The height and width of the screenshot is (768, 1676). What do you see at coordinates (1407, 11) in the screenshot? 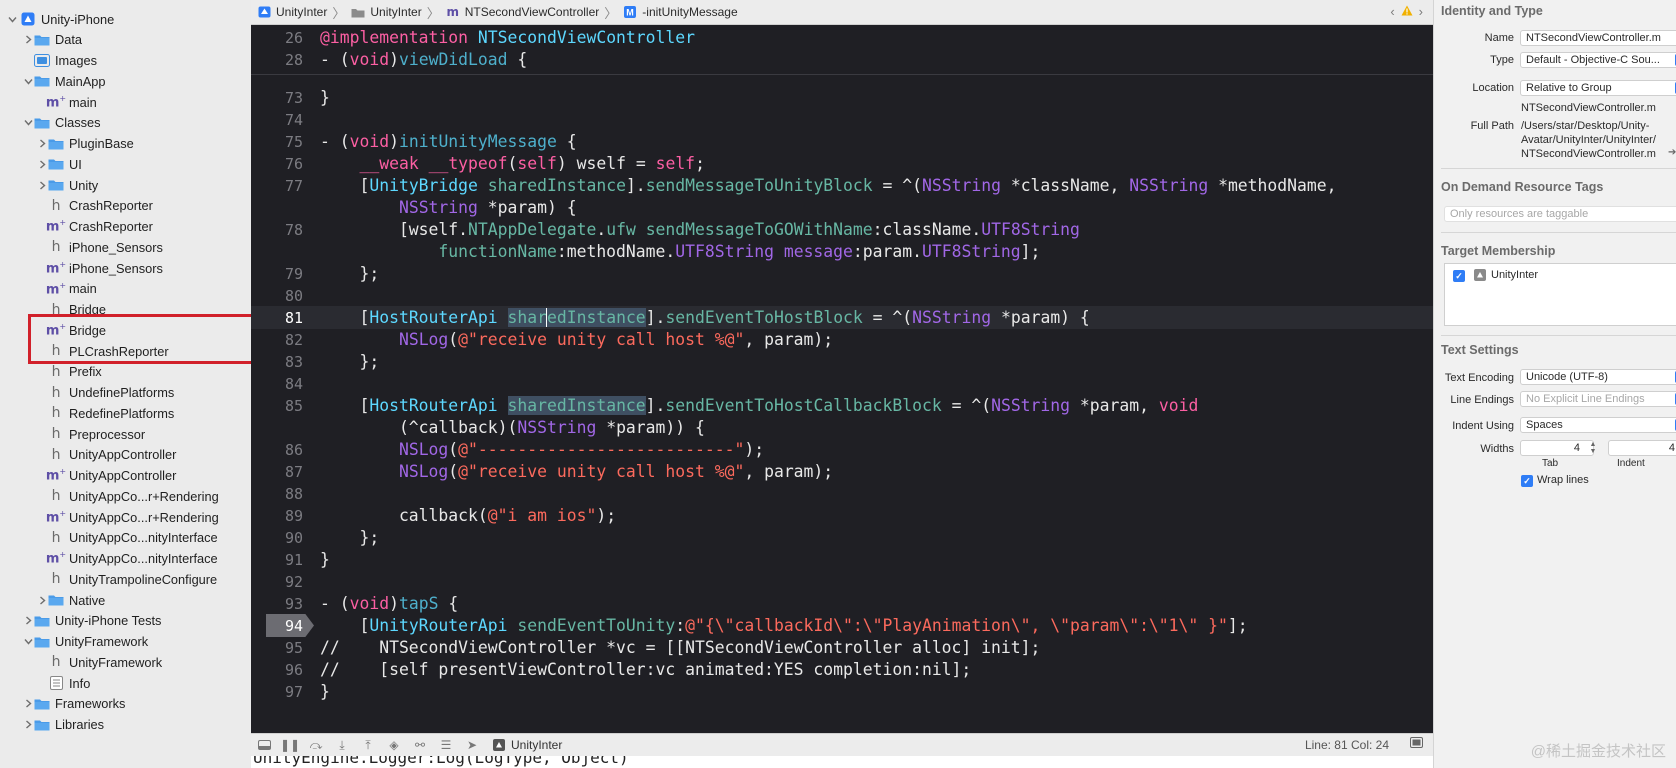
I see `warning-icon` at bounding box center [1407, 11].